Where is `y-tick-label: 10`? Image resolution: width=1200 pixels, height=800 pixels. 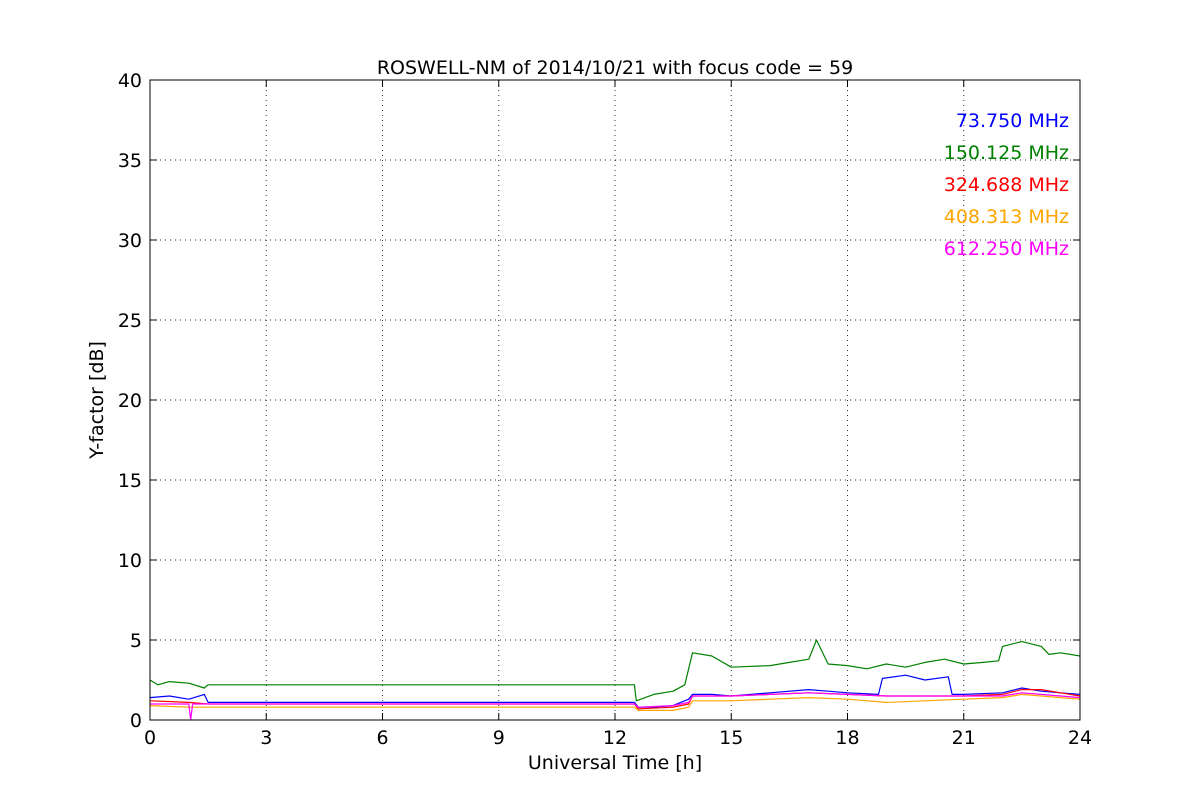 y-tick-label: 10 is located at coordinates (130, 561).